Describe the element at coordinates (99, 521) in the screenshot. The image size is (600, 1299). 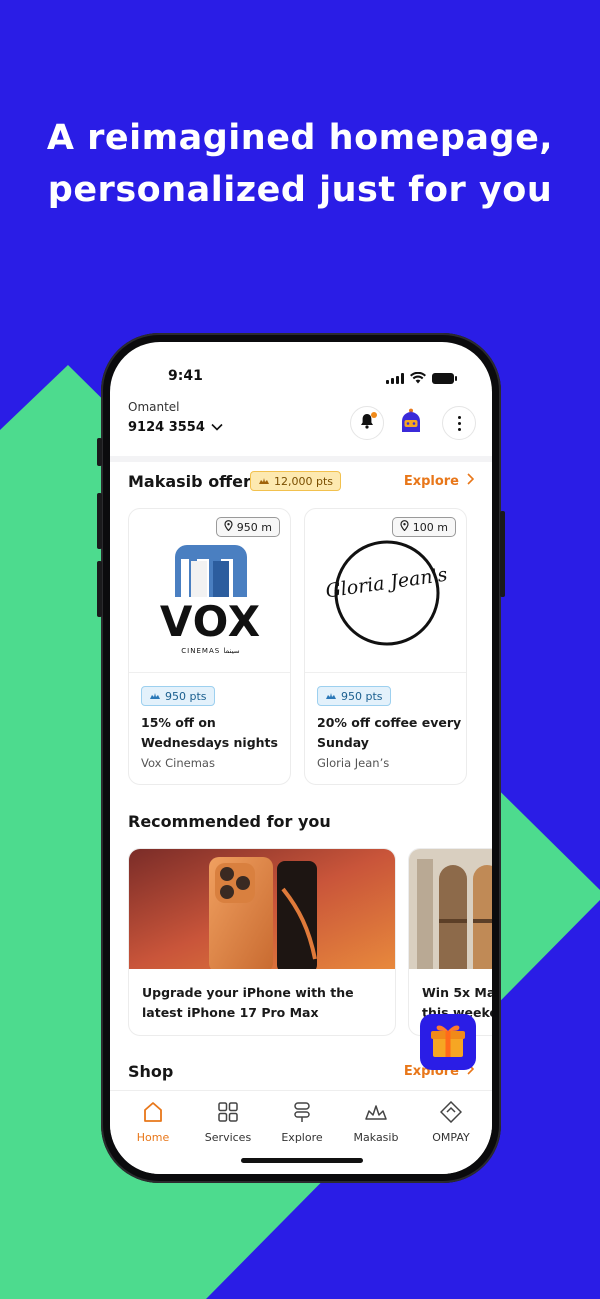
I see `phone-volume-up` at that location.